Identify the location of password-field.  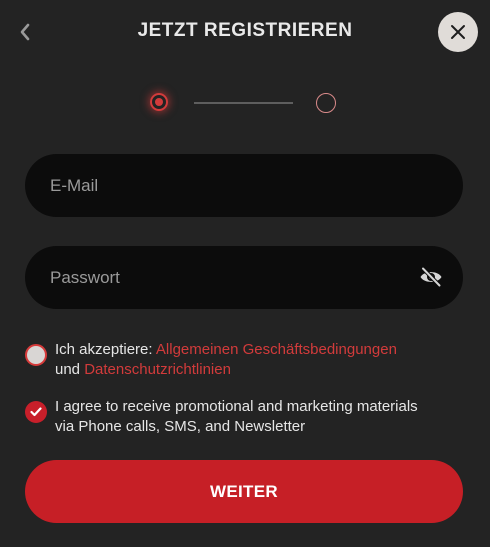
(244, 277).